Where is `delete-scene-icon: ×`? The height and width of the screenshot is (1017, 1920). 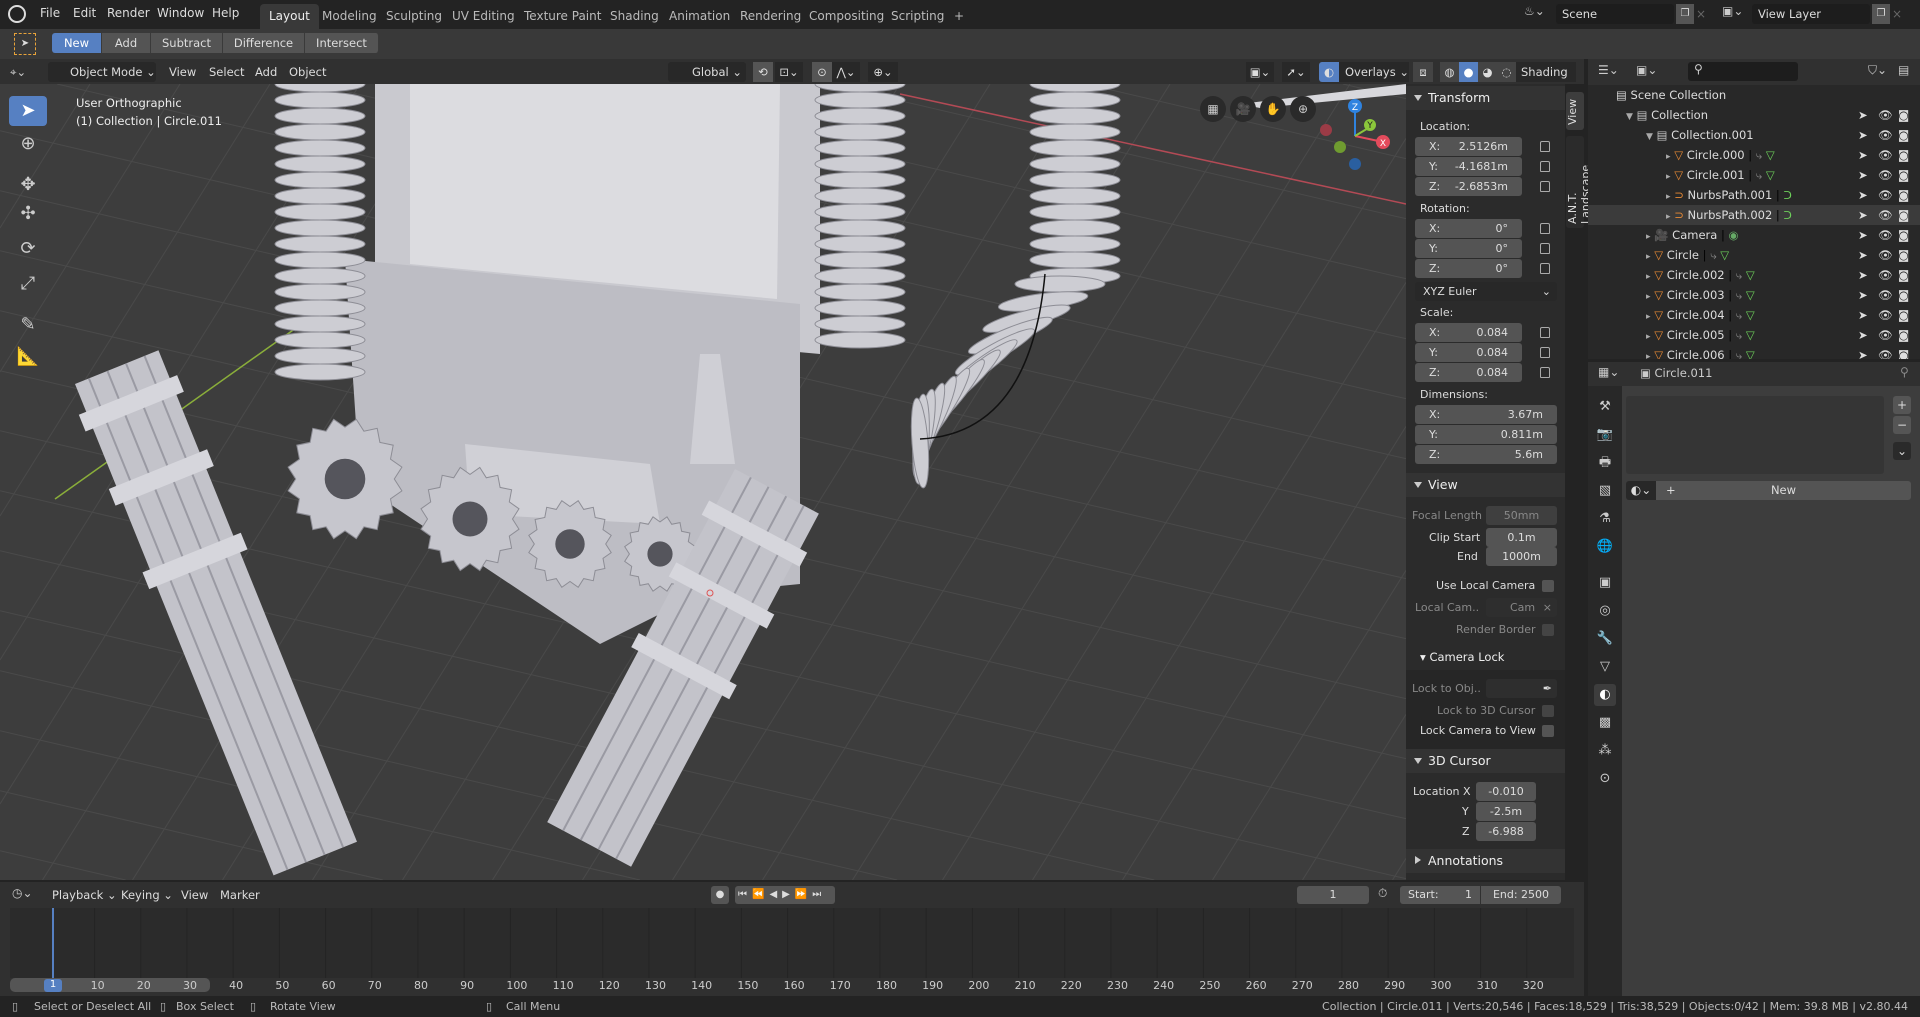
delete-scene-icon: × is located at coordinates (1703, 14).